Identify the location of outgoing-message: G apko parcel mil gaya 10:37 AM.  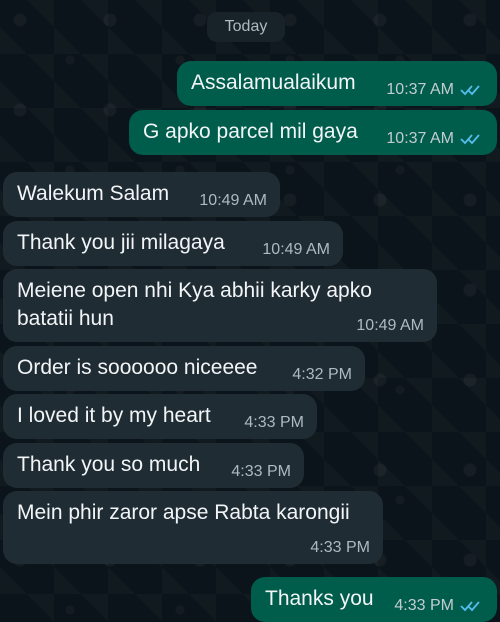
(313, 132).